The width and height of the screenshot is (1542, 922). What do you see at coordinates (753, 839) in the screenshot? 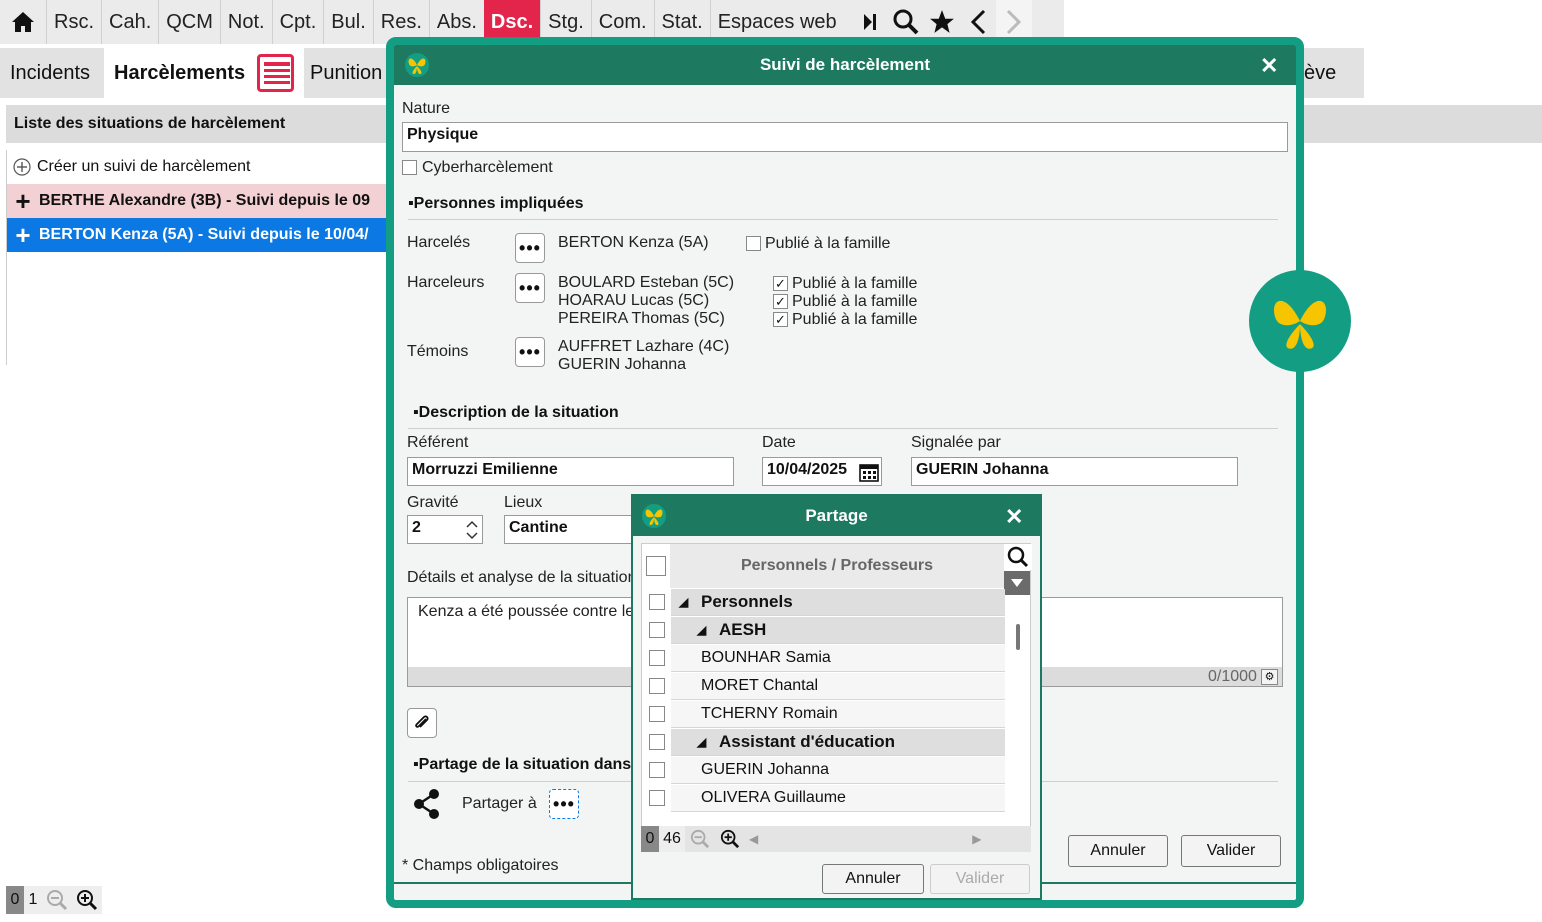
I see `scroll-left-icon: ◀` at bounding box center [753, 839].